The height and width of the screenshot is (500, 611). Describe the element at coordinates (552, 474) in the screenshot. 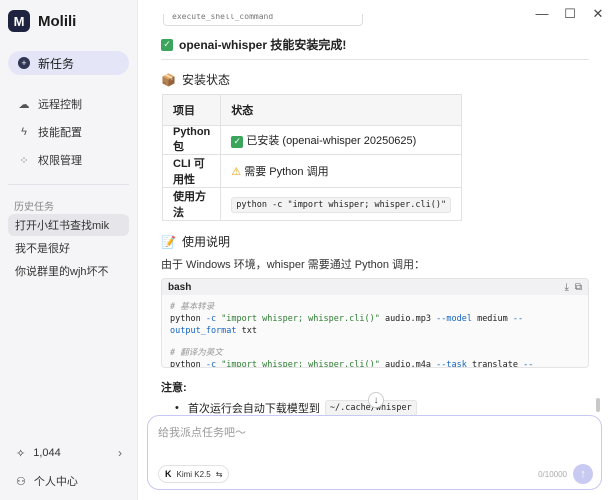

I see `char-counter: 0/10000` at that location.